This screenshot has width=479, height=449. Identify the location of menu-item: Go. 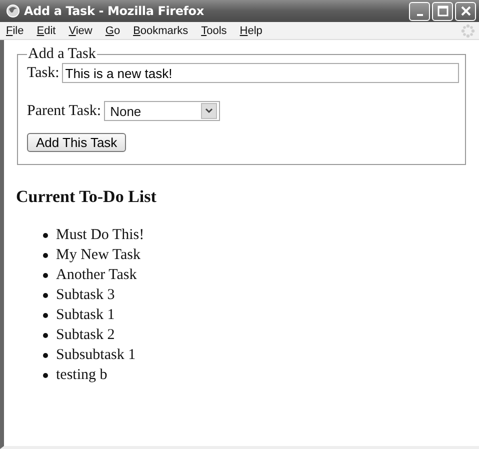
(112, 30).